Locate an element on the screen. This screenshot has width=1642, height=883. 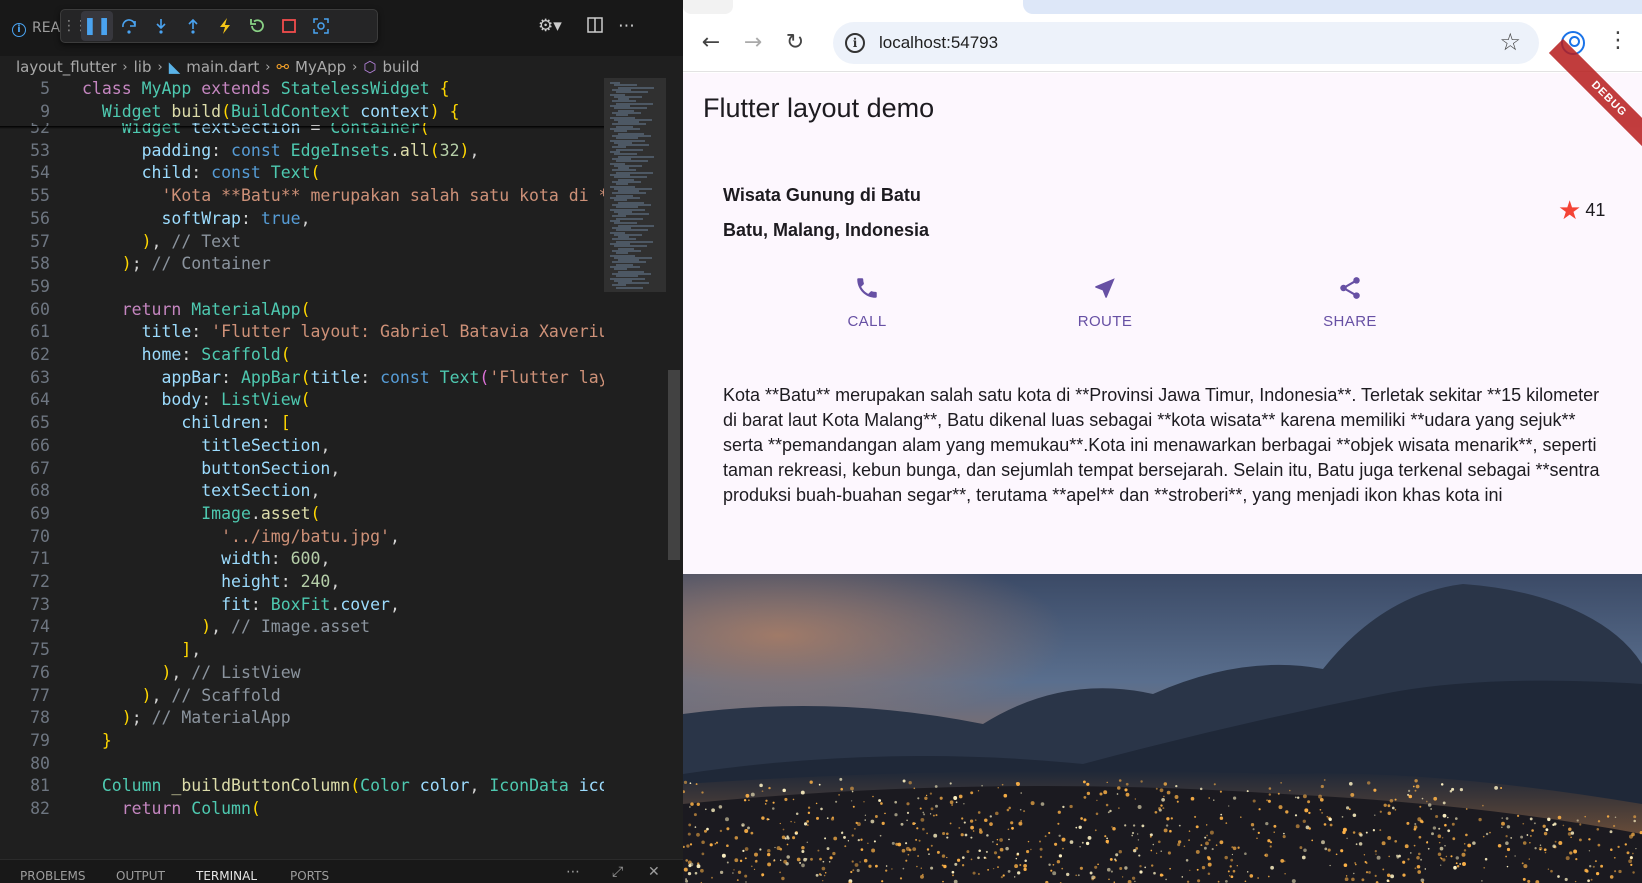
code-line: 77 ), // Scaffold is located at coordinates (302, 696).